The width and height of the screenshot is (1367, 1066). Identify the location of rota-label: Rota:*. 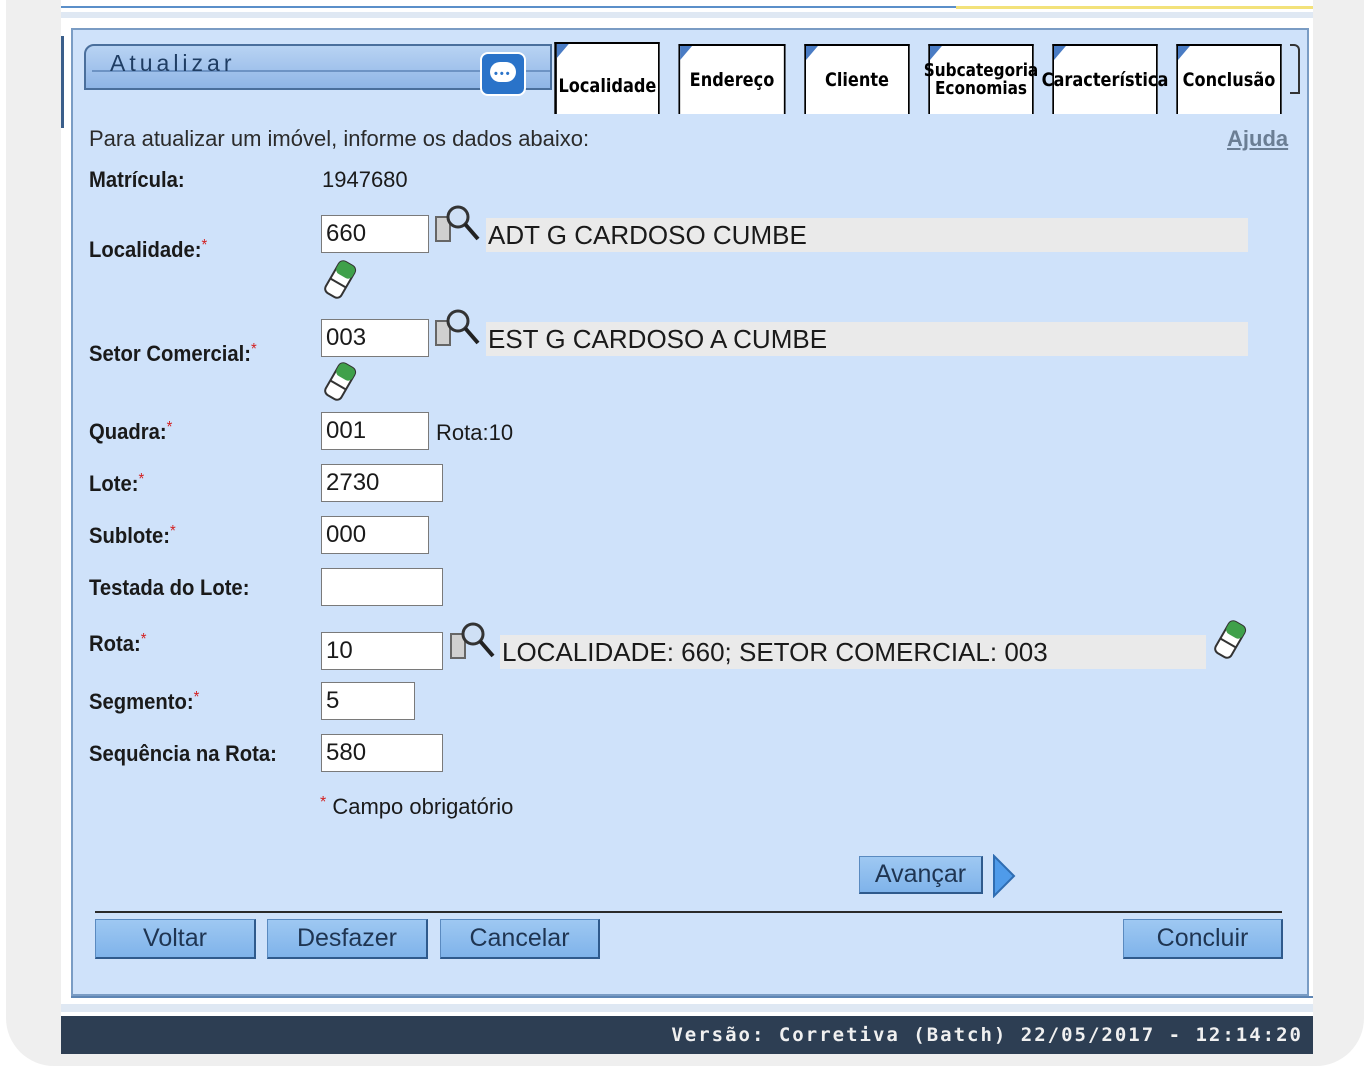
(117, 644).